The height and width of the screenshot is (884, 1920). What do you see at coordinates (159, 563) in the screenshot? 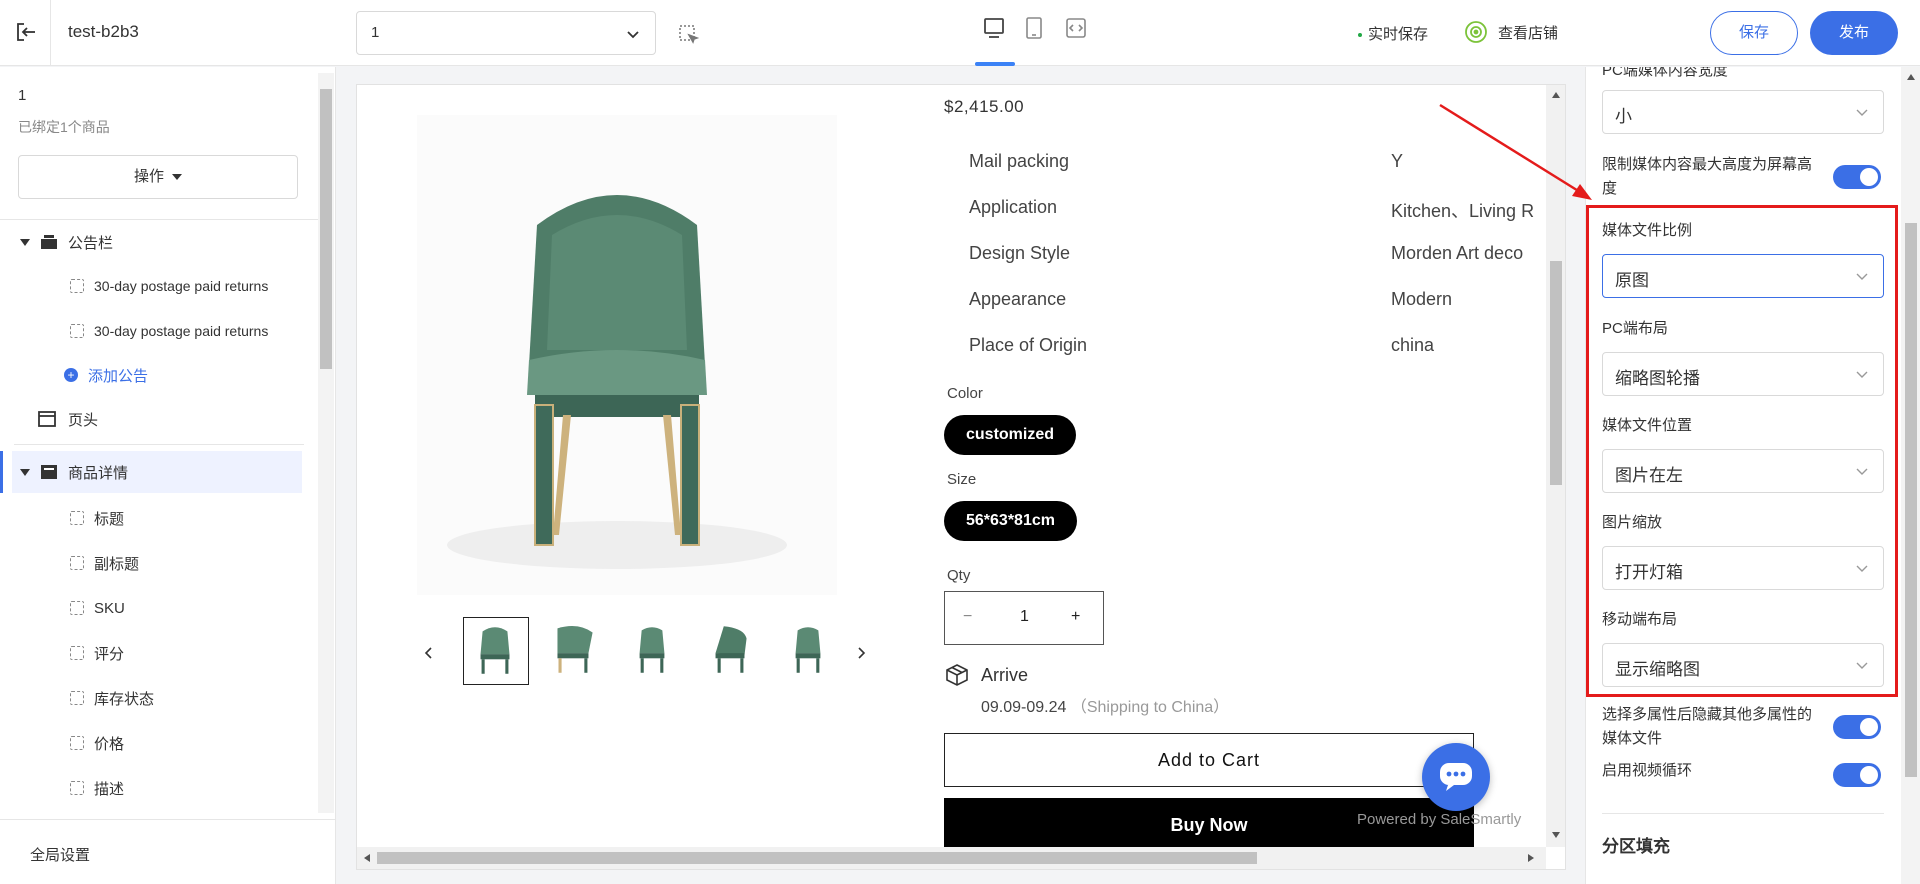
I see `tree-item-subtitle: 副标题` at bounding box center [159, 563].